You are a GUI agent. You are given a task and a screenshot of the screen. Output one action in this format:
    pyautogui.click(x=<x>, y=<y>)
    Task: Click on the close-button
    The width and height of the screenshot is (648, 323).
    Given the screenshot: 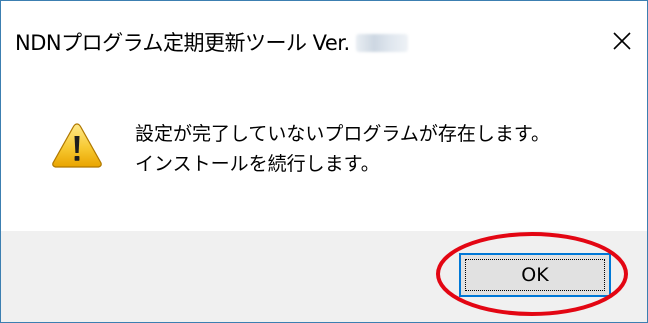 What is the action you would take?
    pyautogui.click(x=622, y=41)
    